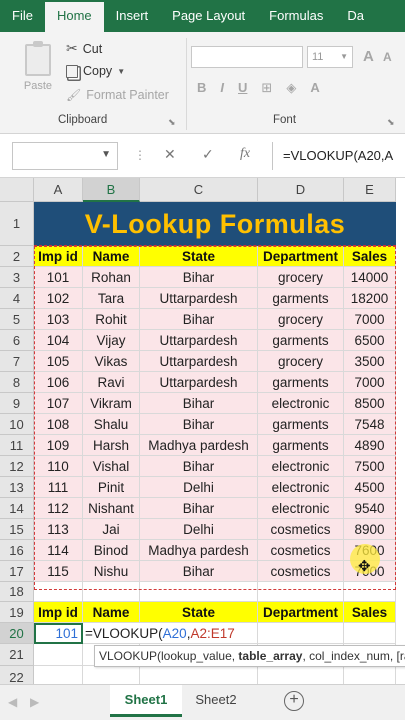 Image resolution: width=405 pixels, height=720 pixels. I want to click on row-header-14: 14, so click(17, 508).